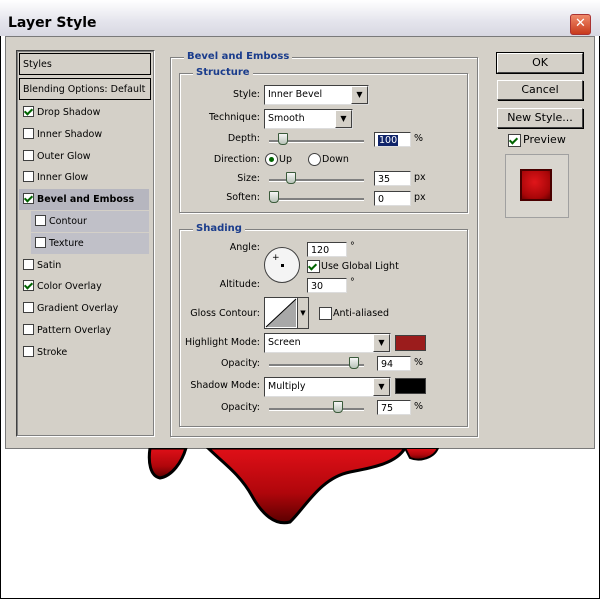 Image resolution: width=600 pixels, height=599 pixels. I want to click on shadow-mode-label: Shadow Mode:, so click(225, 385).